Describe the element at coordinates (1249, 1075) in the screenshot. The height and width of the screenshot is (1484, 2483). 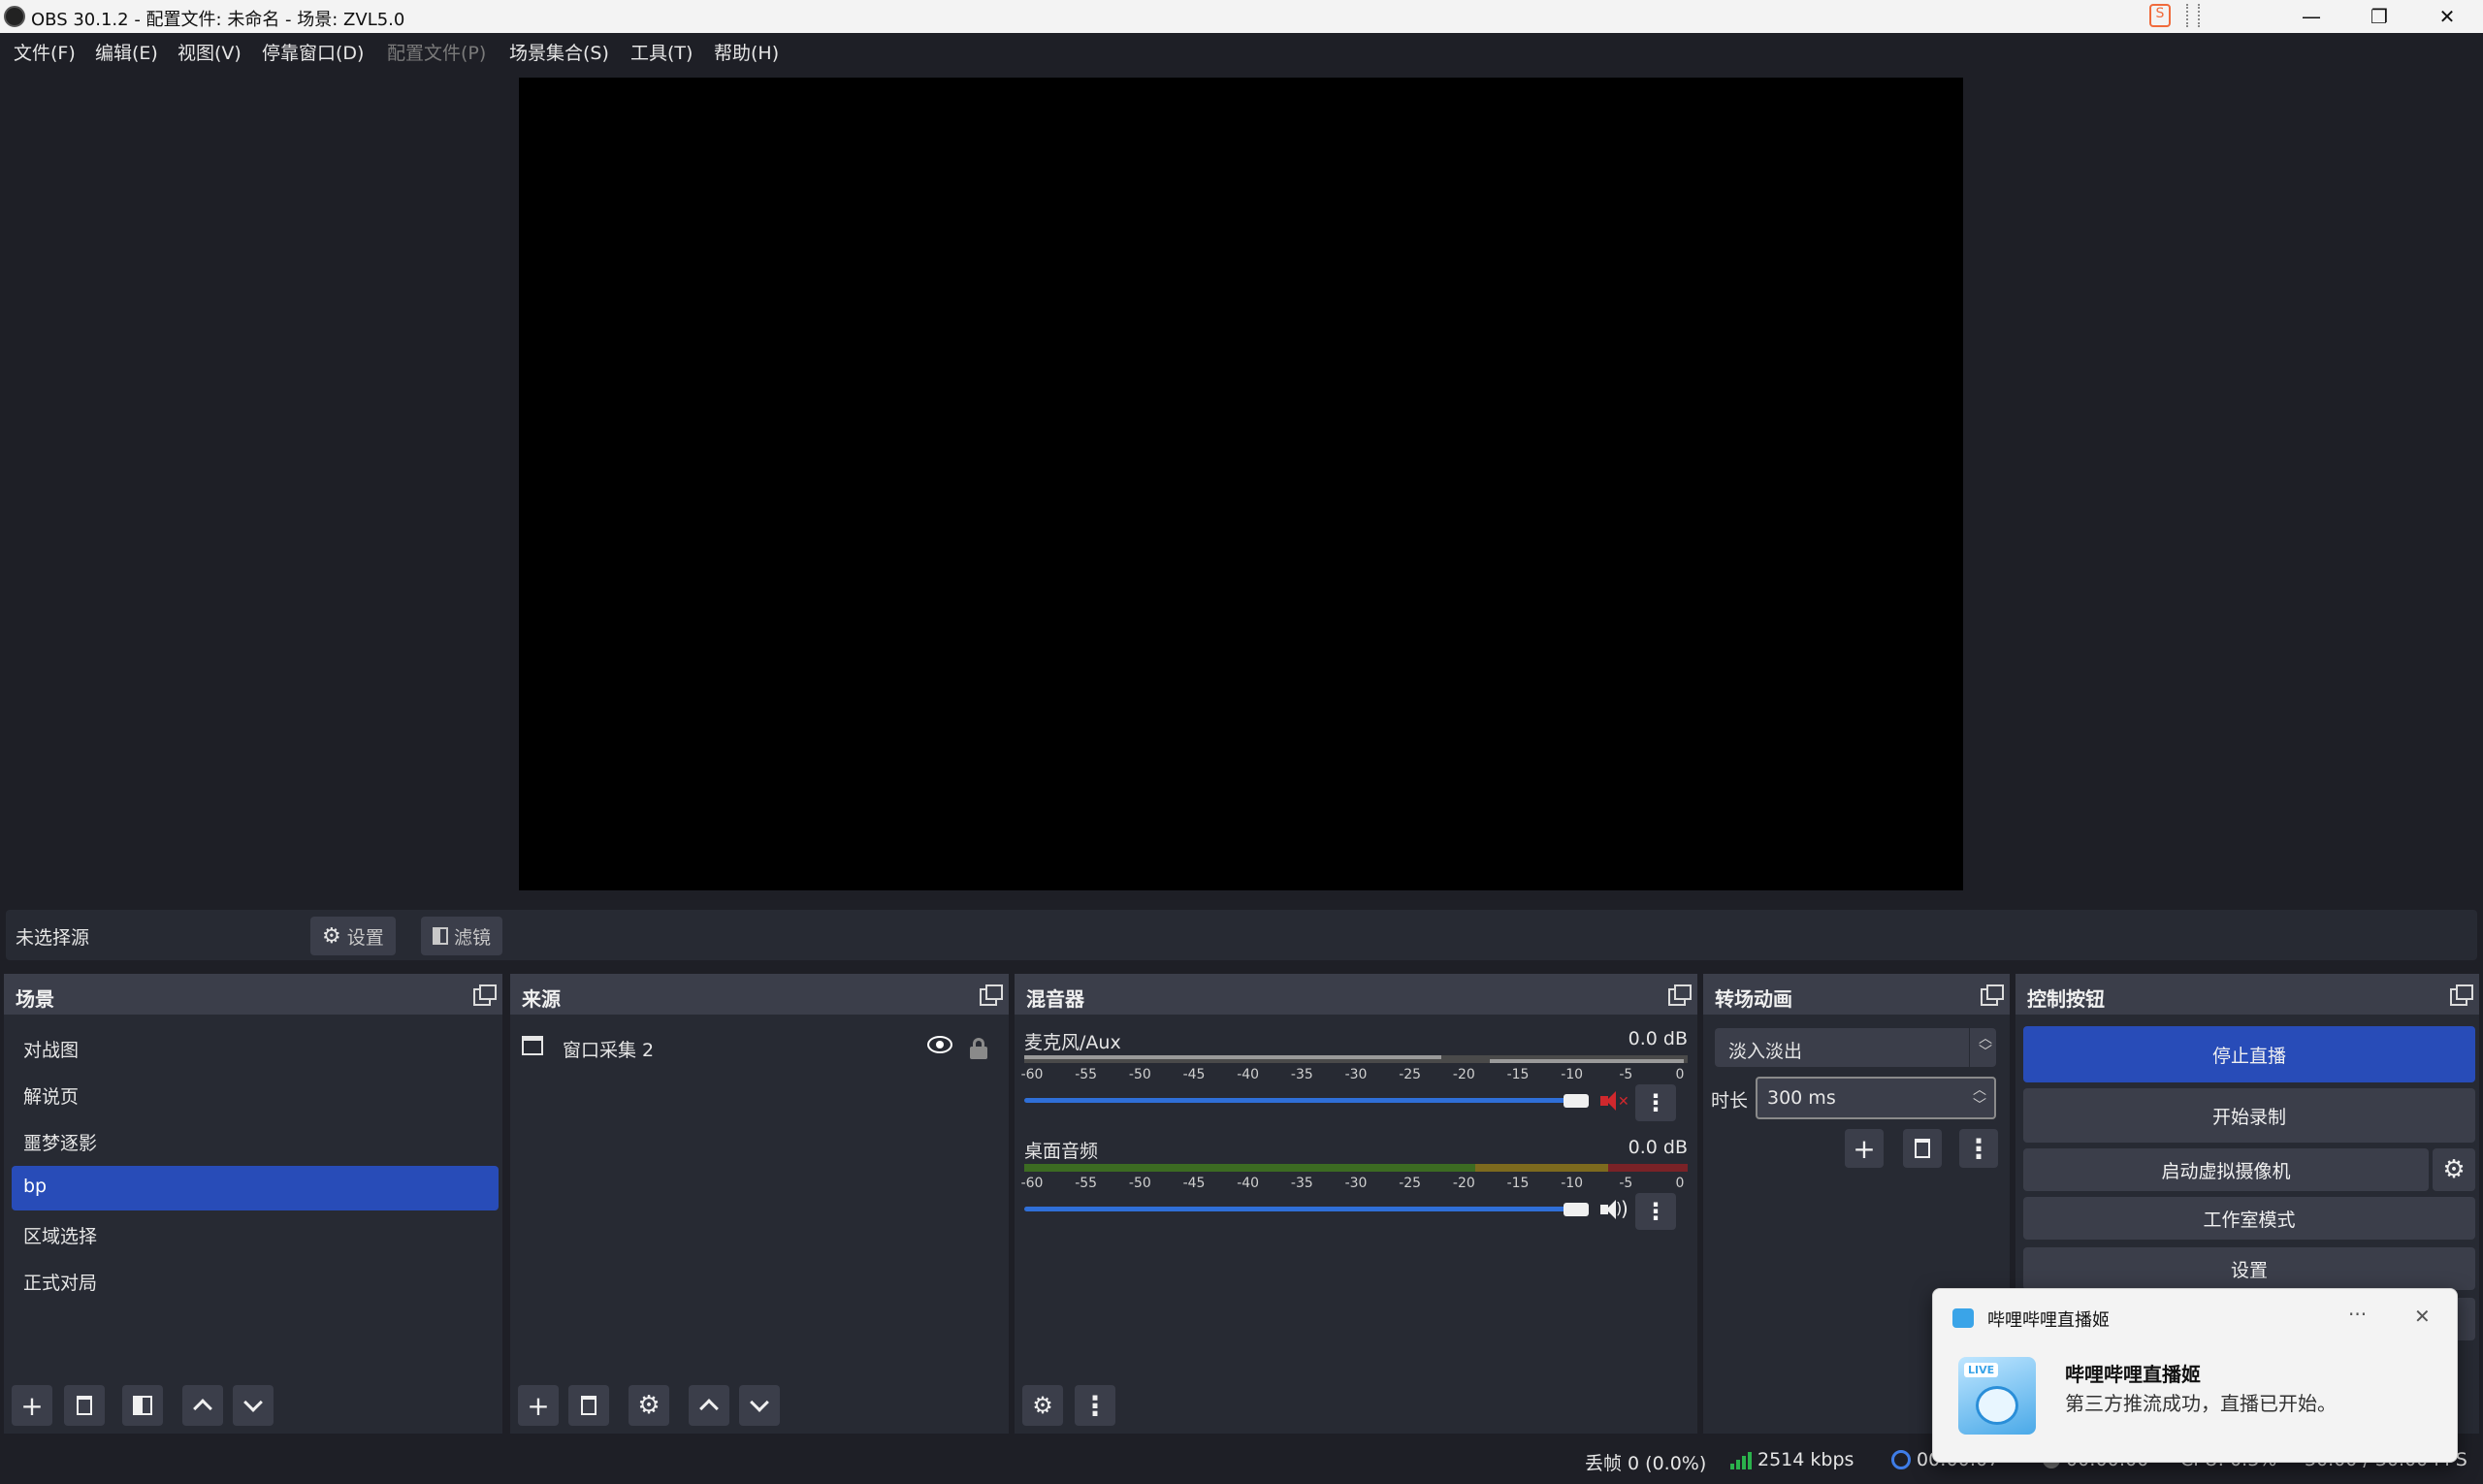
I see `meter-tick-label: -40` at that location.